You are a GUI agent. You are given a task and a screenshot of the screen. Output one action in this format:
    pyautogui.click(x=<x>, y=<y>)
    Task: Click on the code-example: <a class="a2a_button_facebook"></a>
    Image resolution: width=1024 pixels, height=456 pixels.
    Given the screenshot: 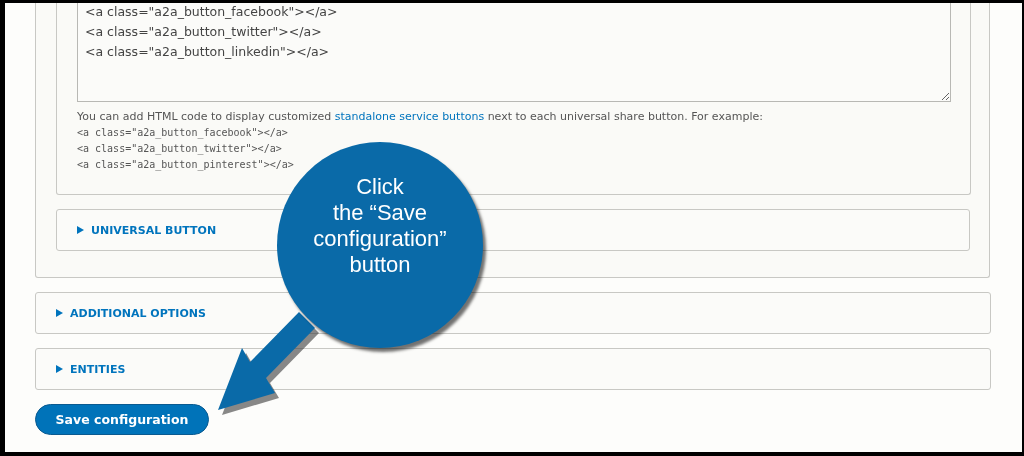 What is the action you would take?
    pyautogui.click(x=183, y=133)
    